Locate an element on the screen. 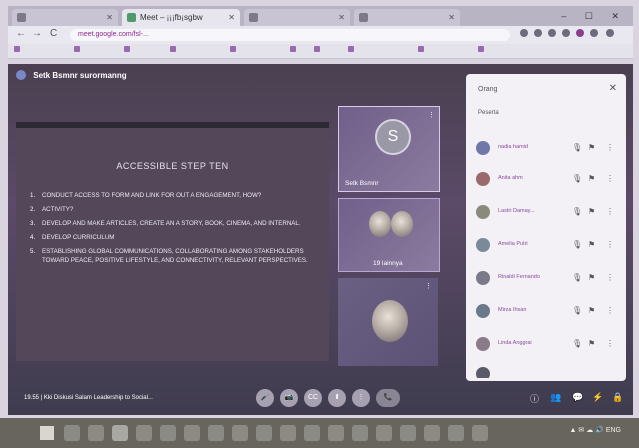 The width and height of the screenshot is (639, 448). window-controls: – ☐ ✕ is located at coordinates (594, 16).